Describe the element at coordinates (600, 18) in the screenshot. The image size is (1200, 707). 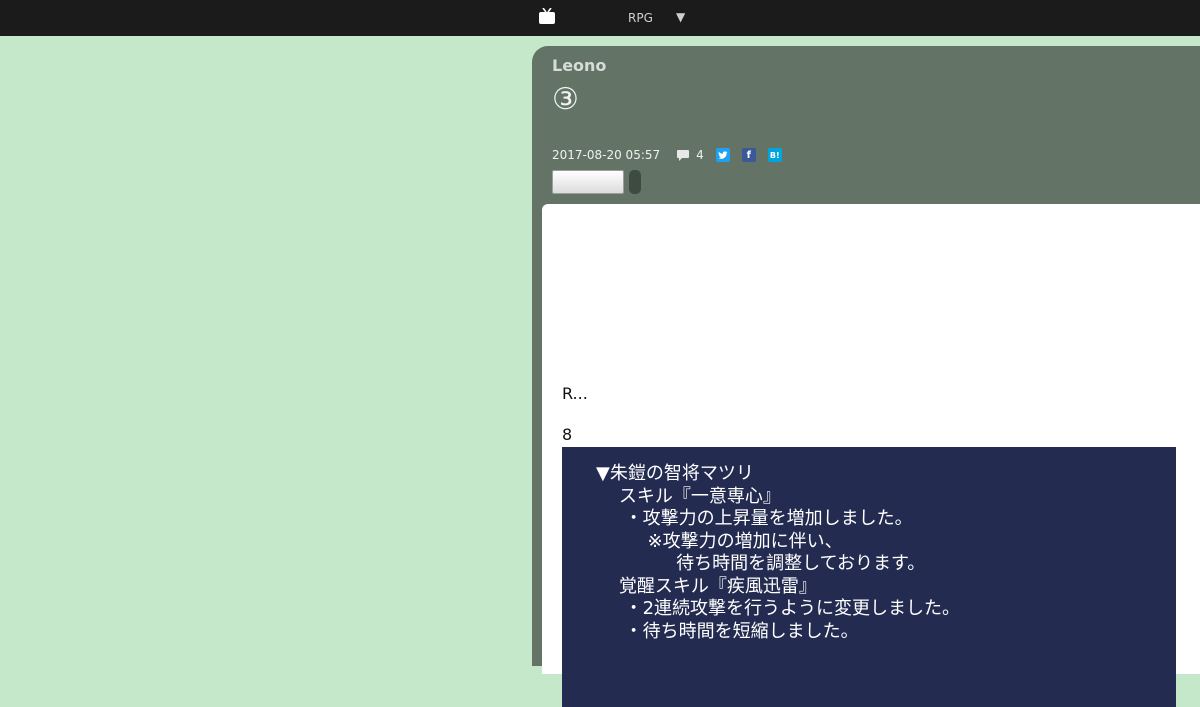
I see `top-navbar: RPG ▼` at that location.